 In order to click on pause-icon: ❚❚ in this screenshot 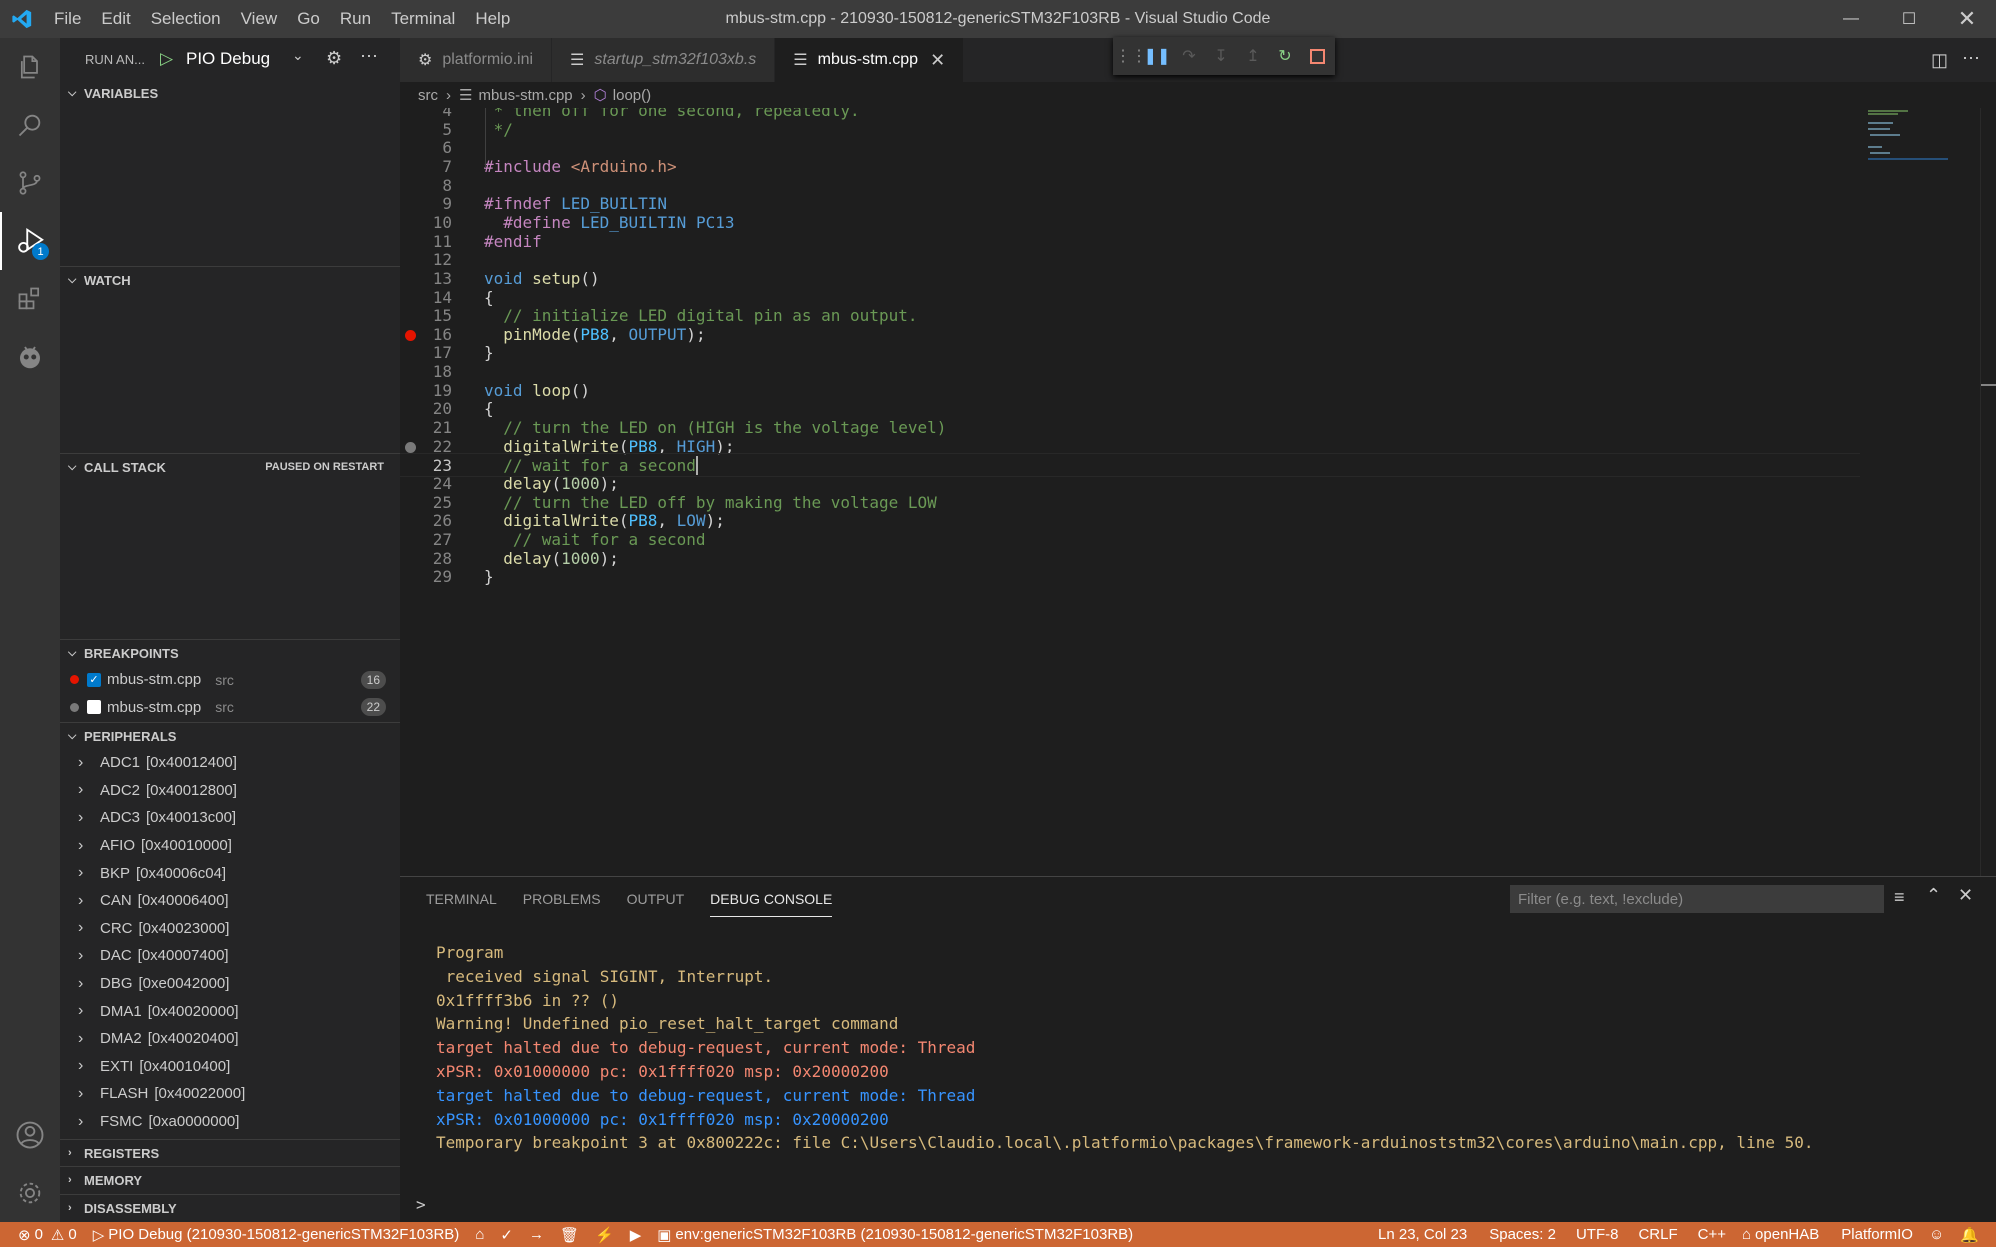, I will do `click(1157, 56)`.